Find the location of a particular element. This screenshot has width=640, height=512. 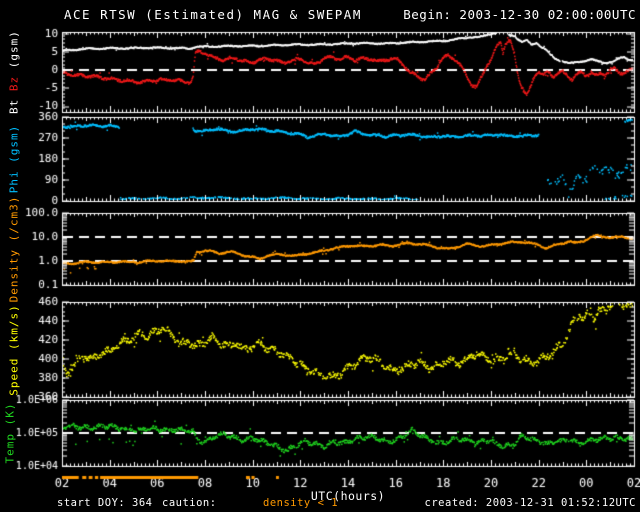

ylabel-mag: Bt Bz (gsm) is located at coordinates (14, 72).